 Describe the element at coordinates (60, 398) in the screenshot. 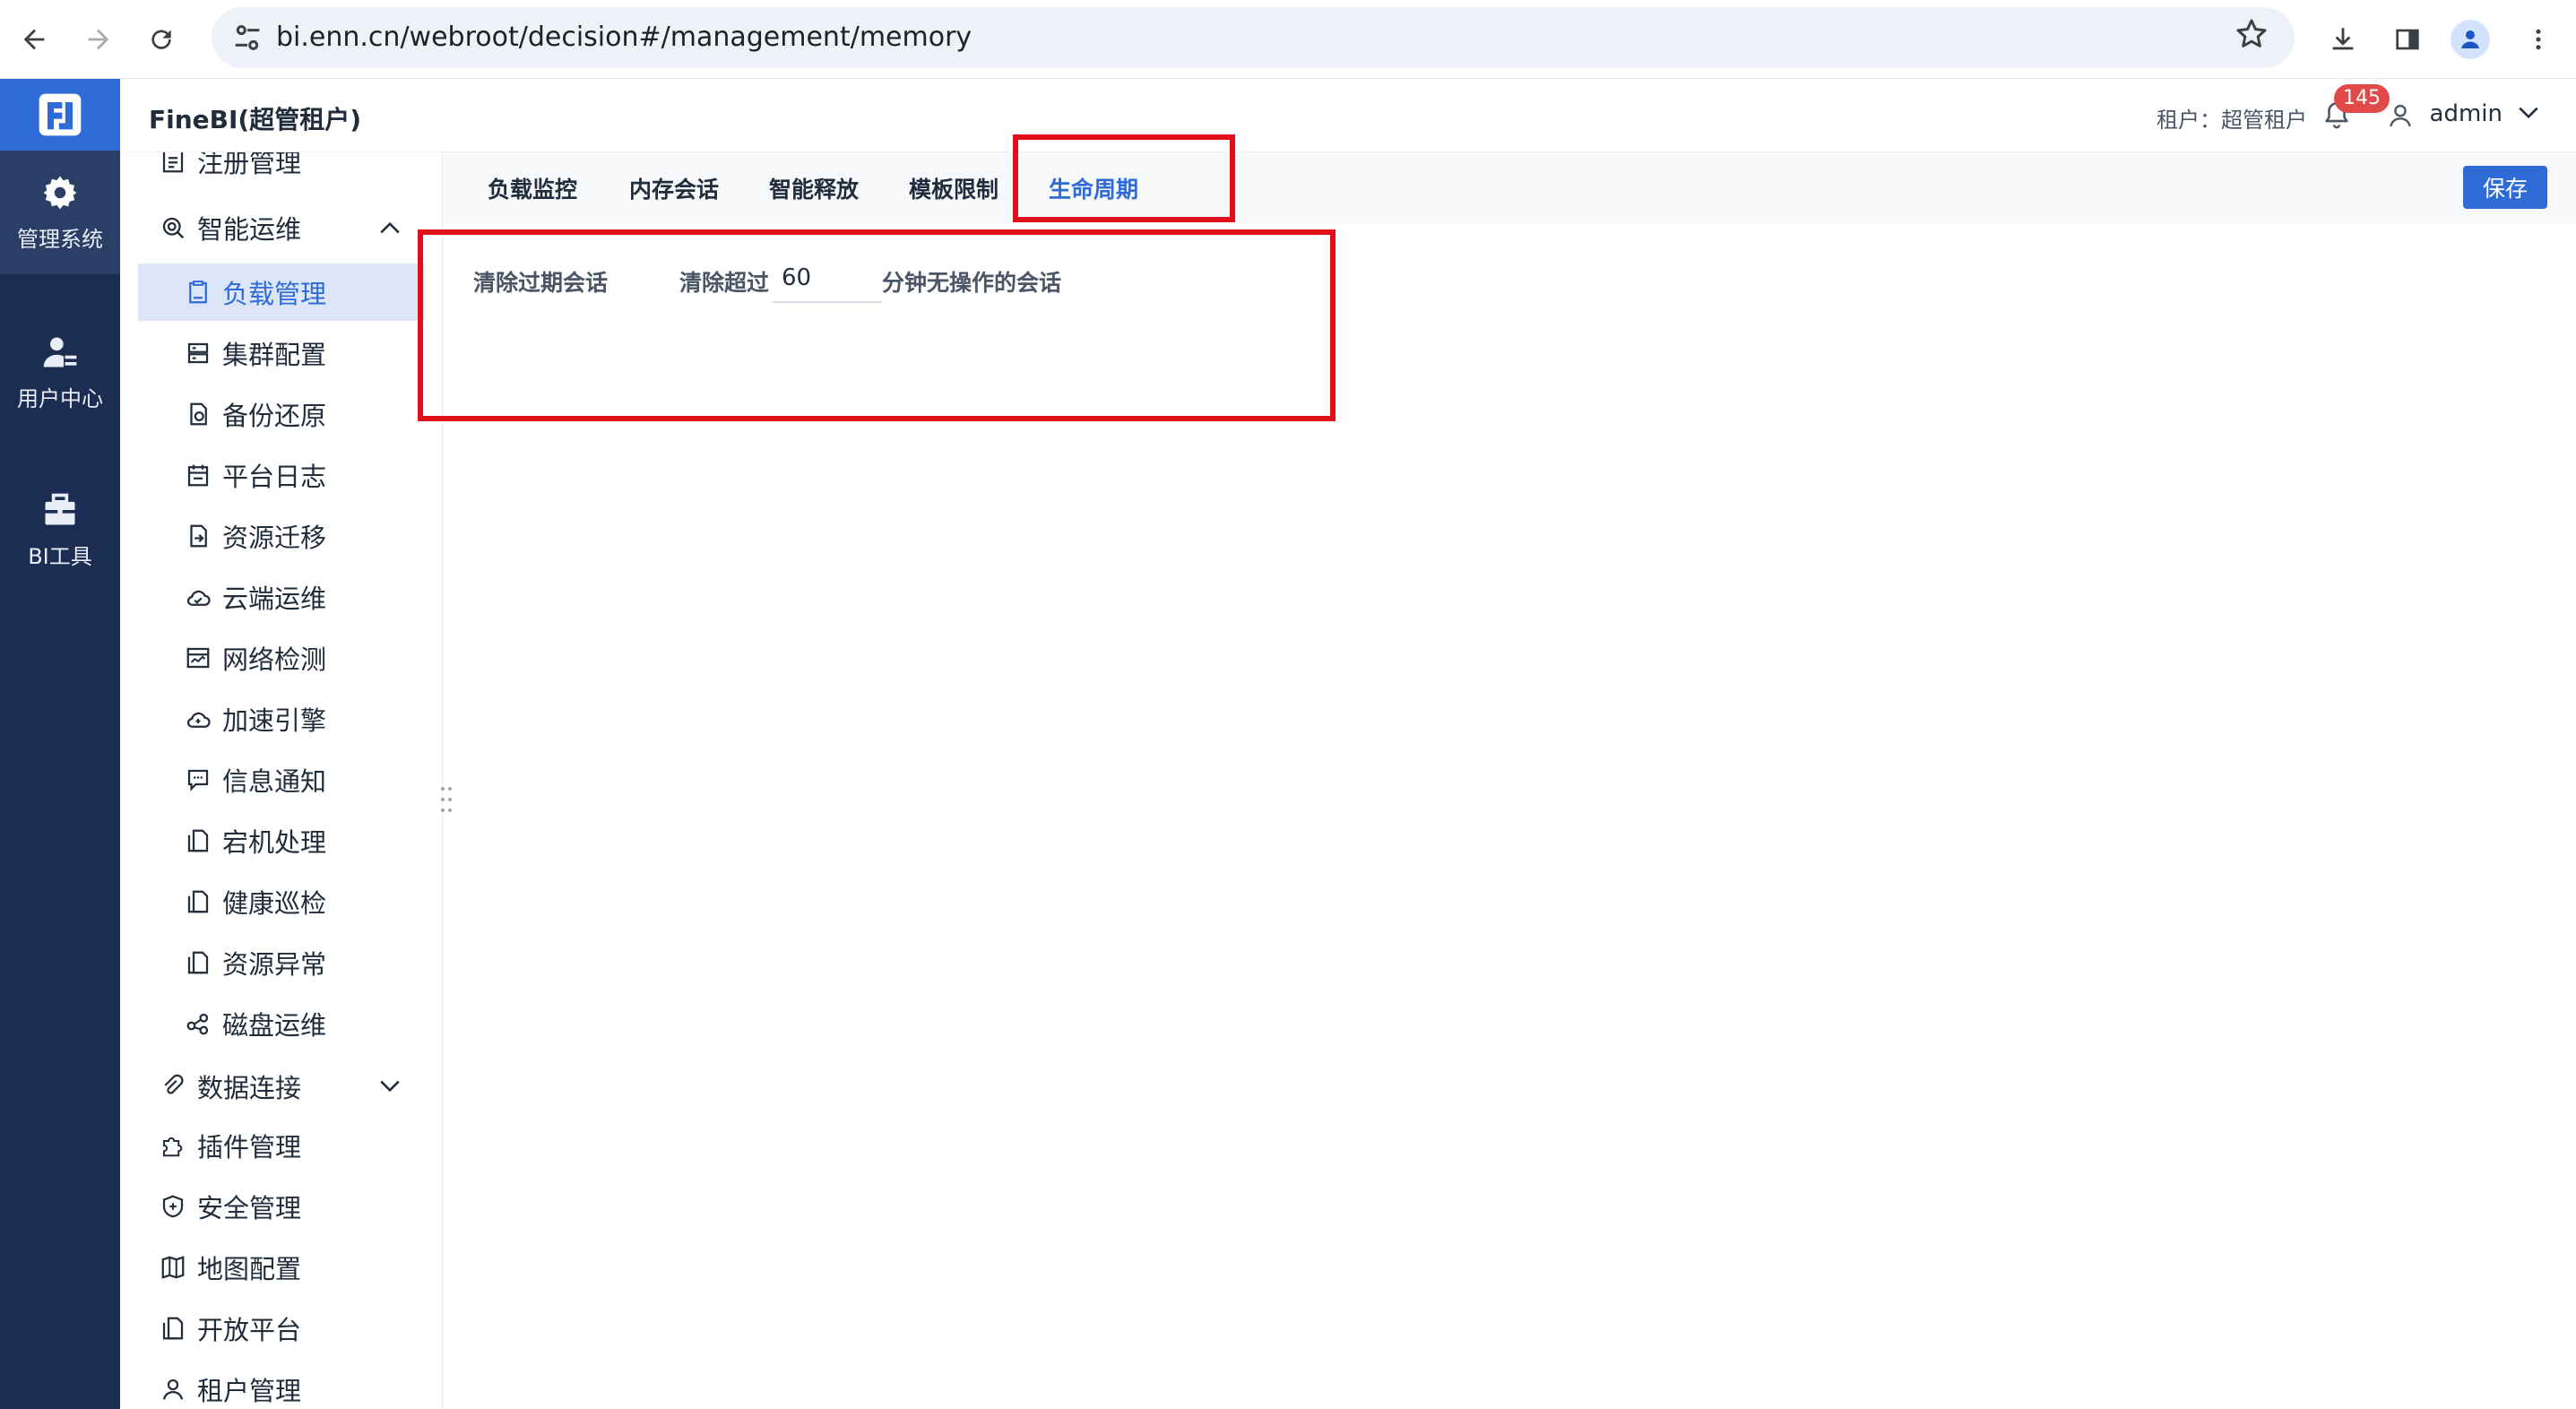

I see `rail-item-label: 用户中心` at that location.